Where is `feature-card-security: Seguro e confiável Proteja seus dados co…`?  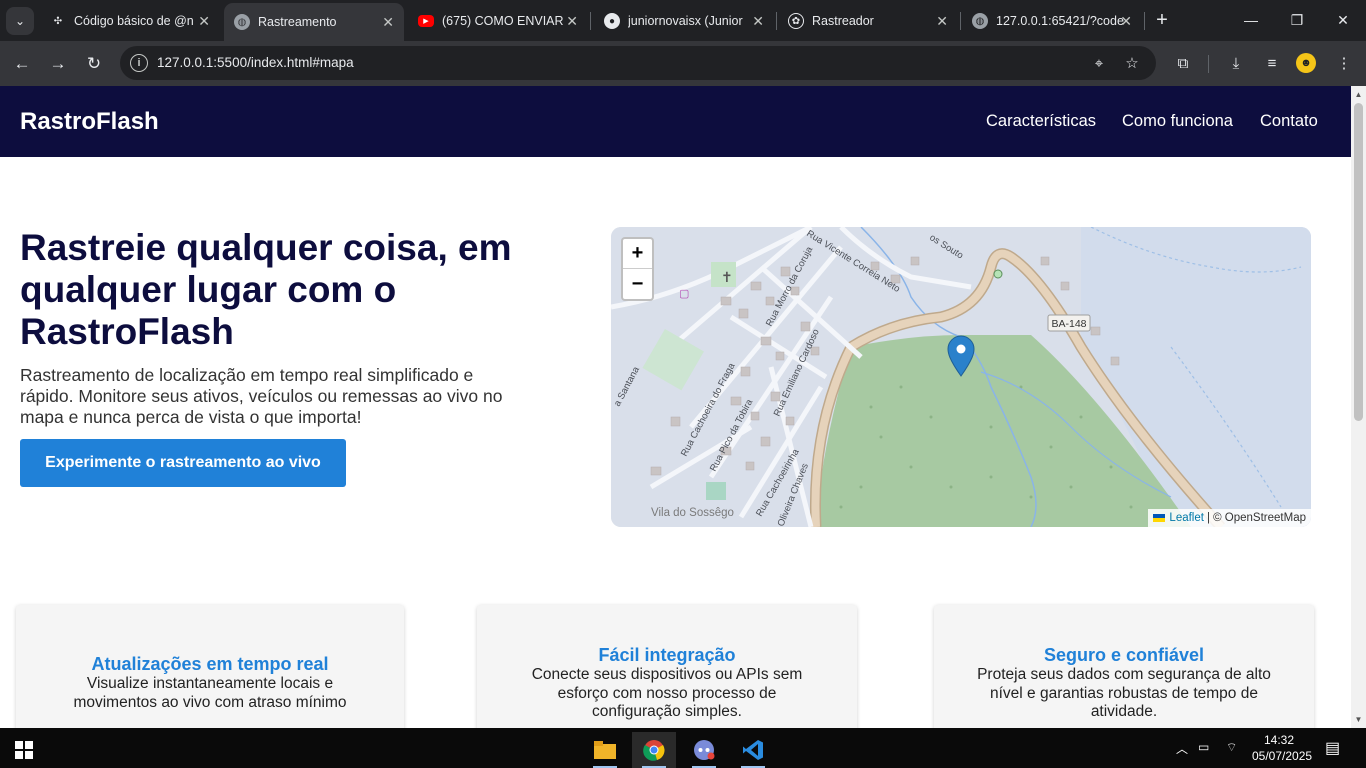
feature-card-security: Seguro e confiável Proteja seus dados co… is located at coordinates (1124, 666).